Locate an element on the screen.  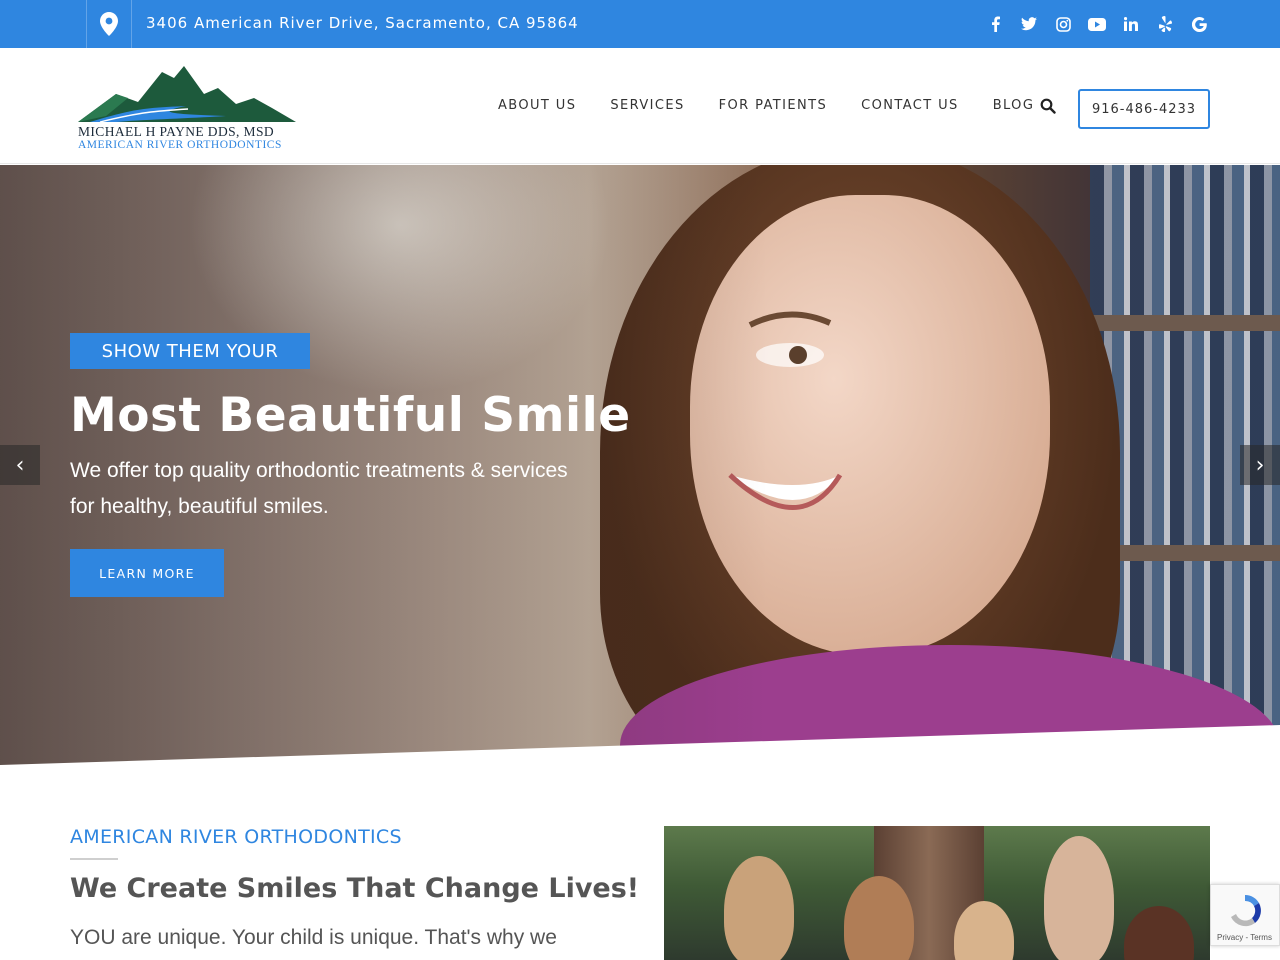
nav-about-us: ABOUT US is located at coordinates (537, 105).